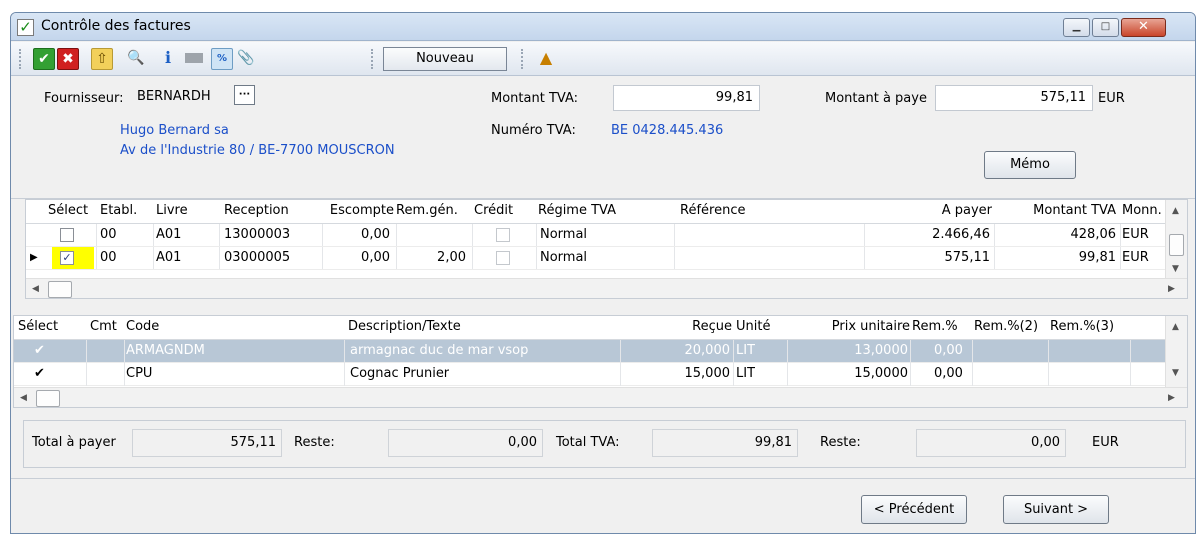 The width and height of the screenshot is (1198, 536). What do you see at coordinates (445, 59) in the screenshot?
I see `new-button: Nouveau` at bounding box center [445, 59].